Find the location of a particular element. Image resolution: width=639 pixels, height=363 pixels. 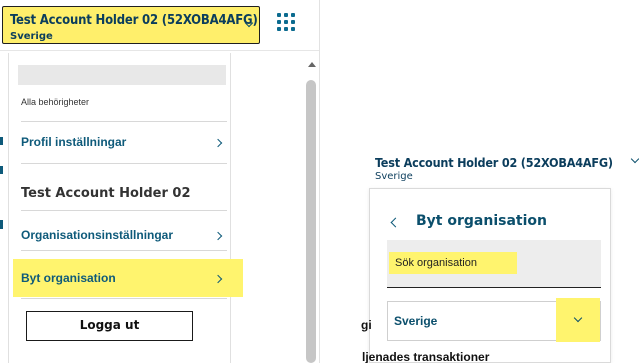

select-chevron-highlight is located at coordinates (578, 320).